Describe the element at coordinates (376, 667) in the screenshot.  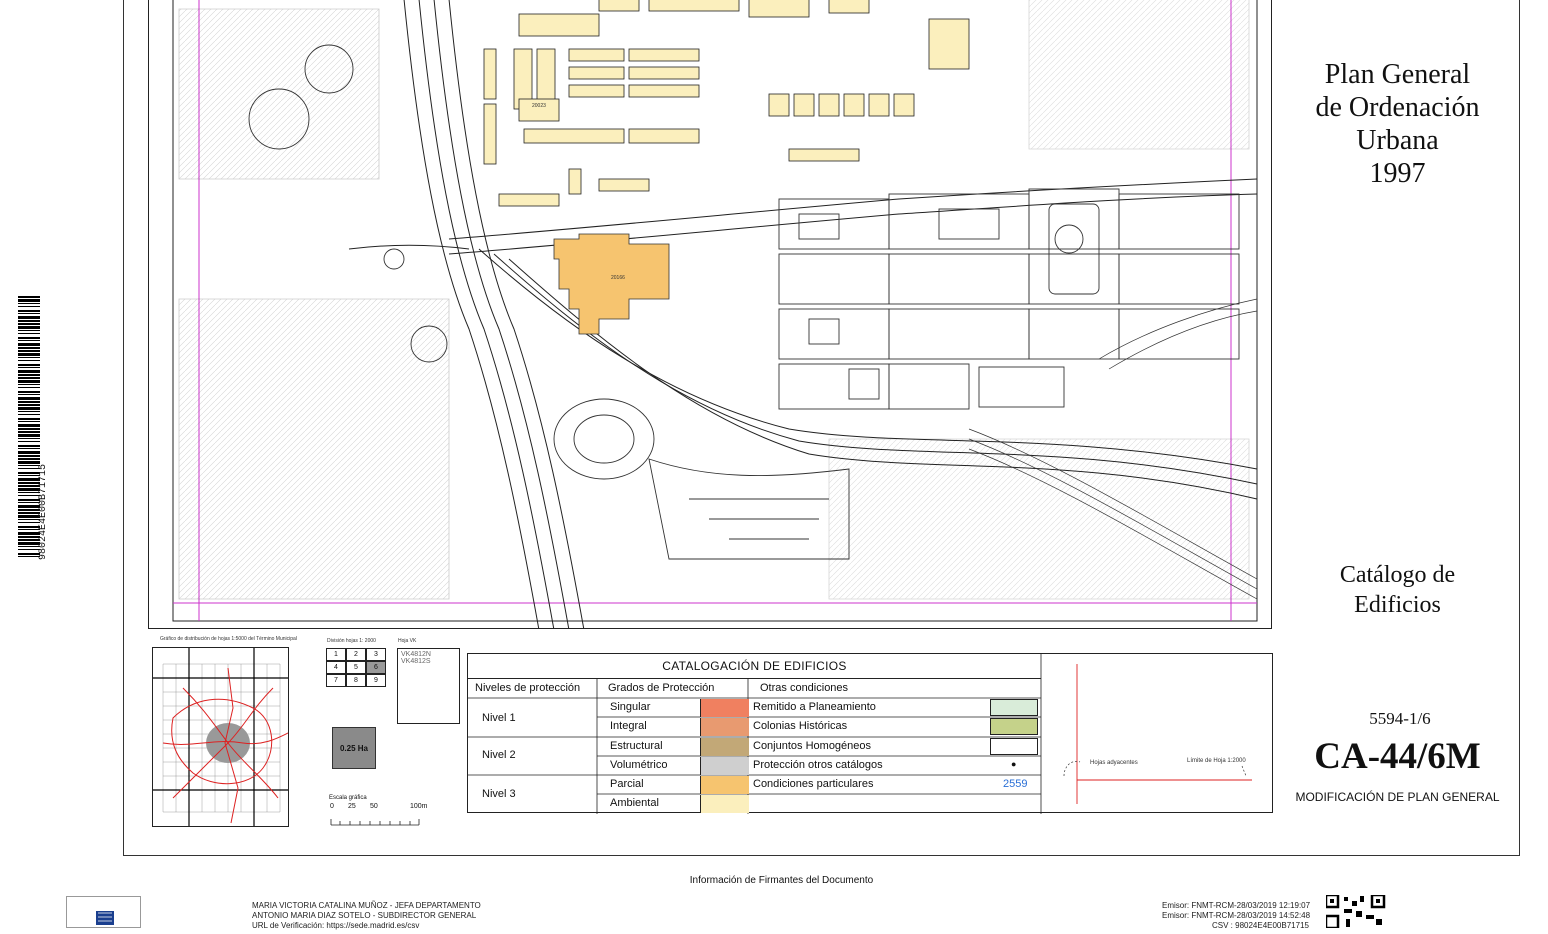
I see `division-cell: 6` at that location.